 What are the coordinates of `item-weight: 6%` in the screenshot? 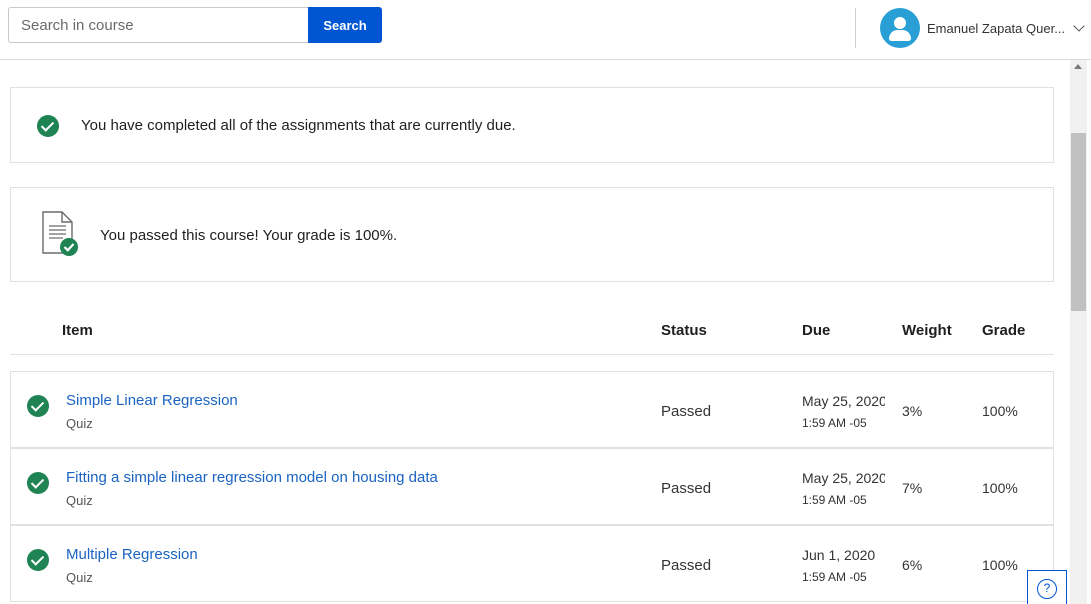 It's located at (912, 565).